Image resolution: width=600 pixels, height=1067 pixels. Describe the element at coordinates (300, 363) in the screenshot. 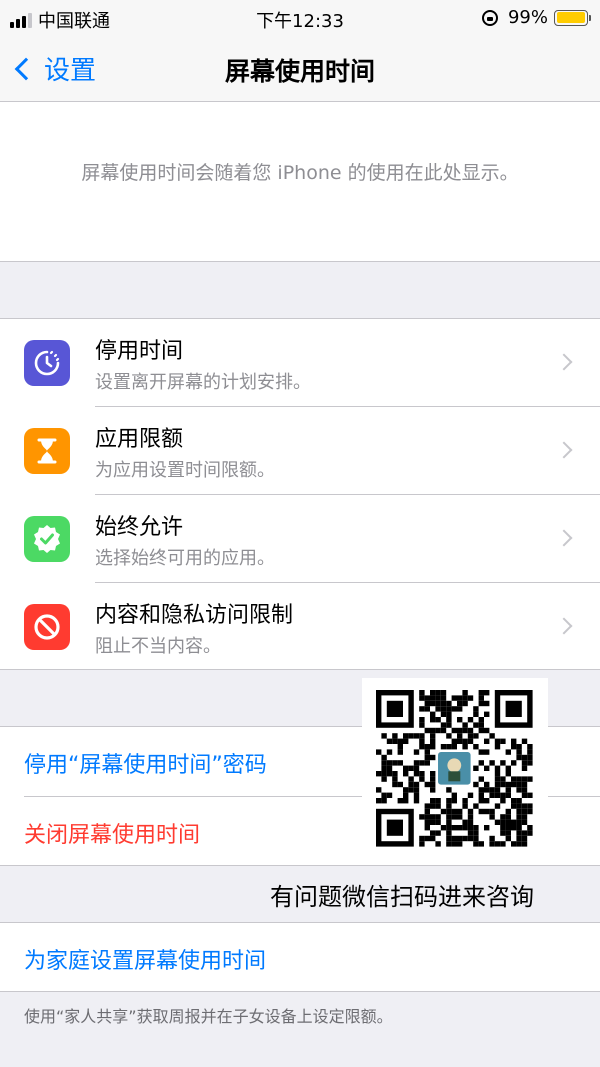

I see `feature-row-downtime: 停用时间 设置离开屏幕的计划安排。` at that location.